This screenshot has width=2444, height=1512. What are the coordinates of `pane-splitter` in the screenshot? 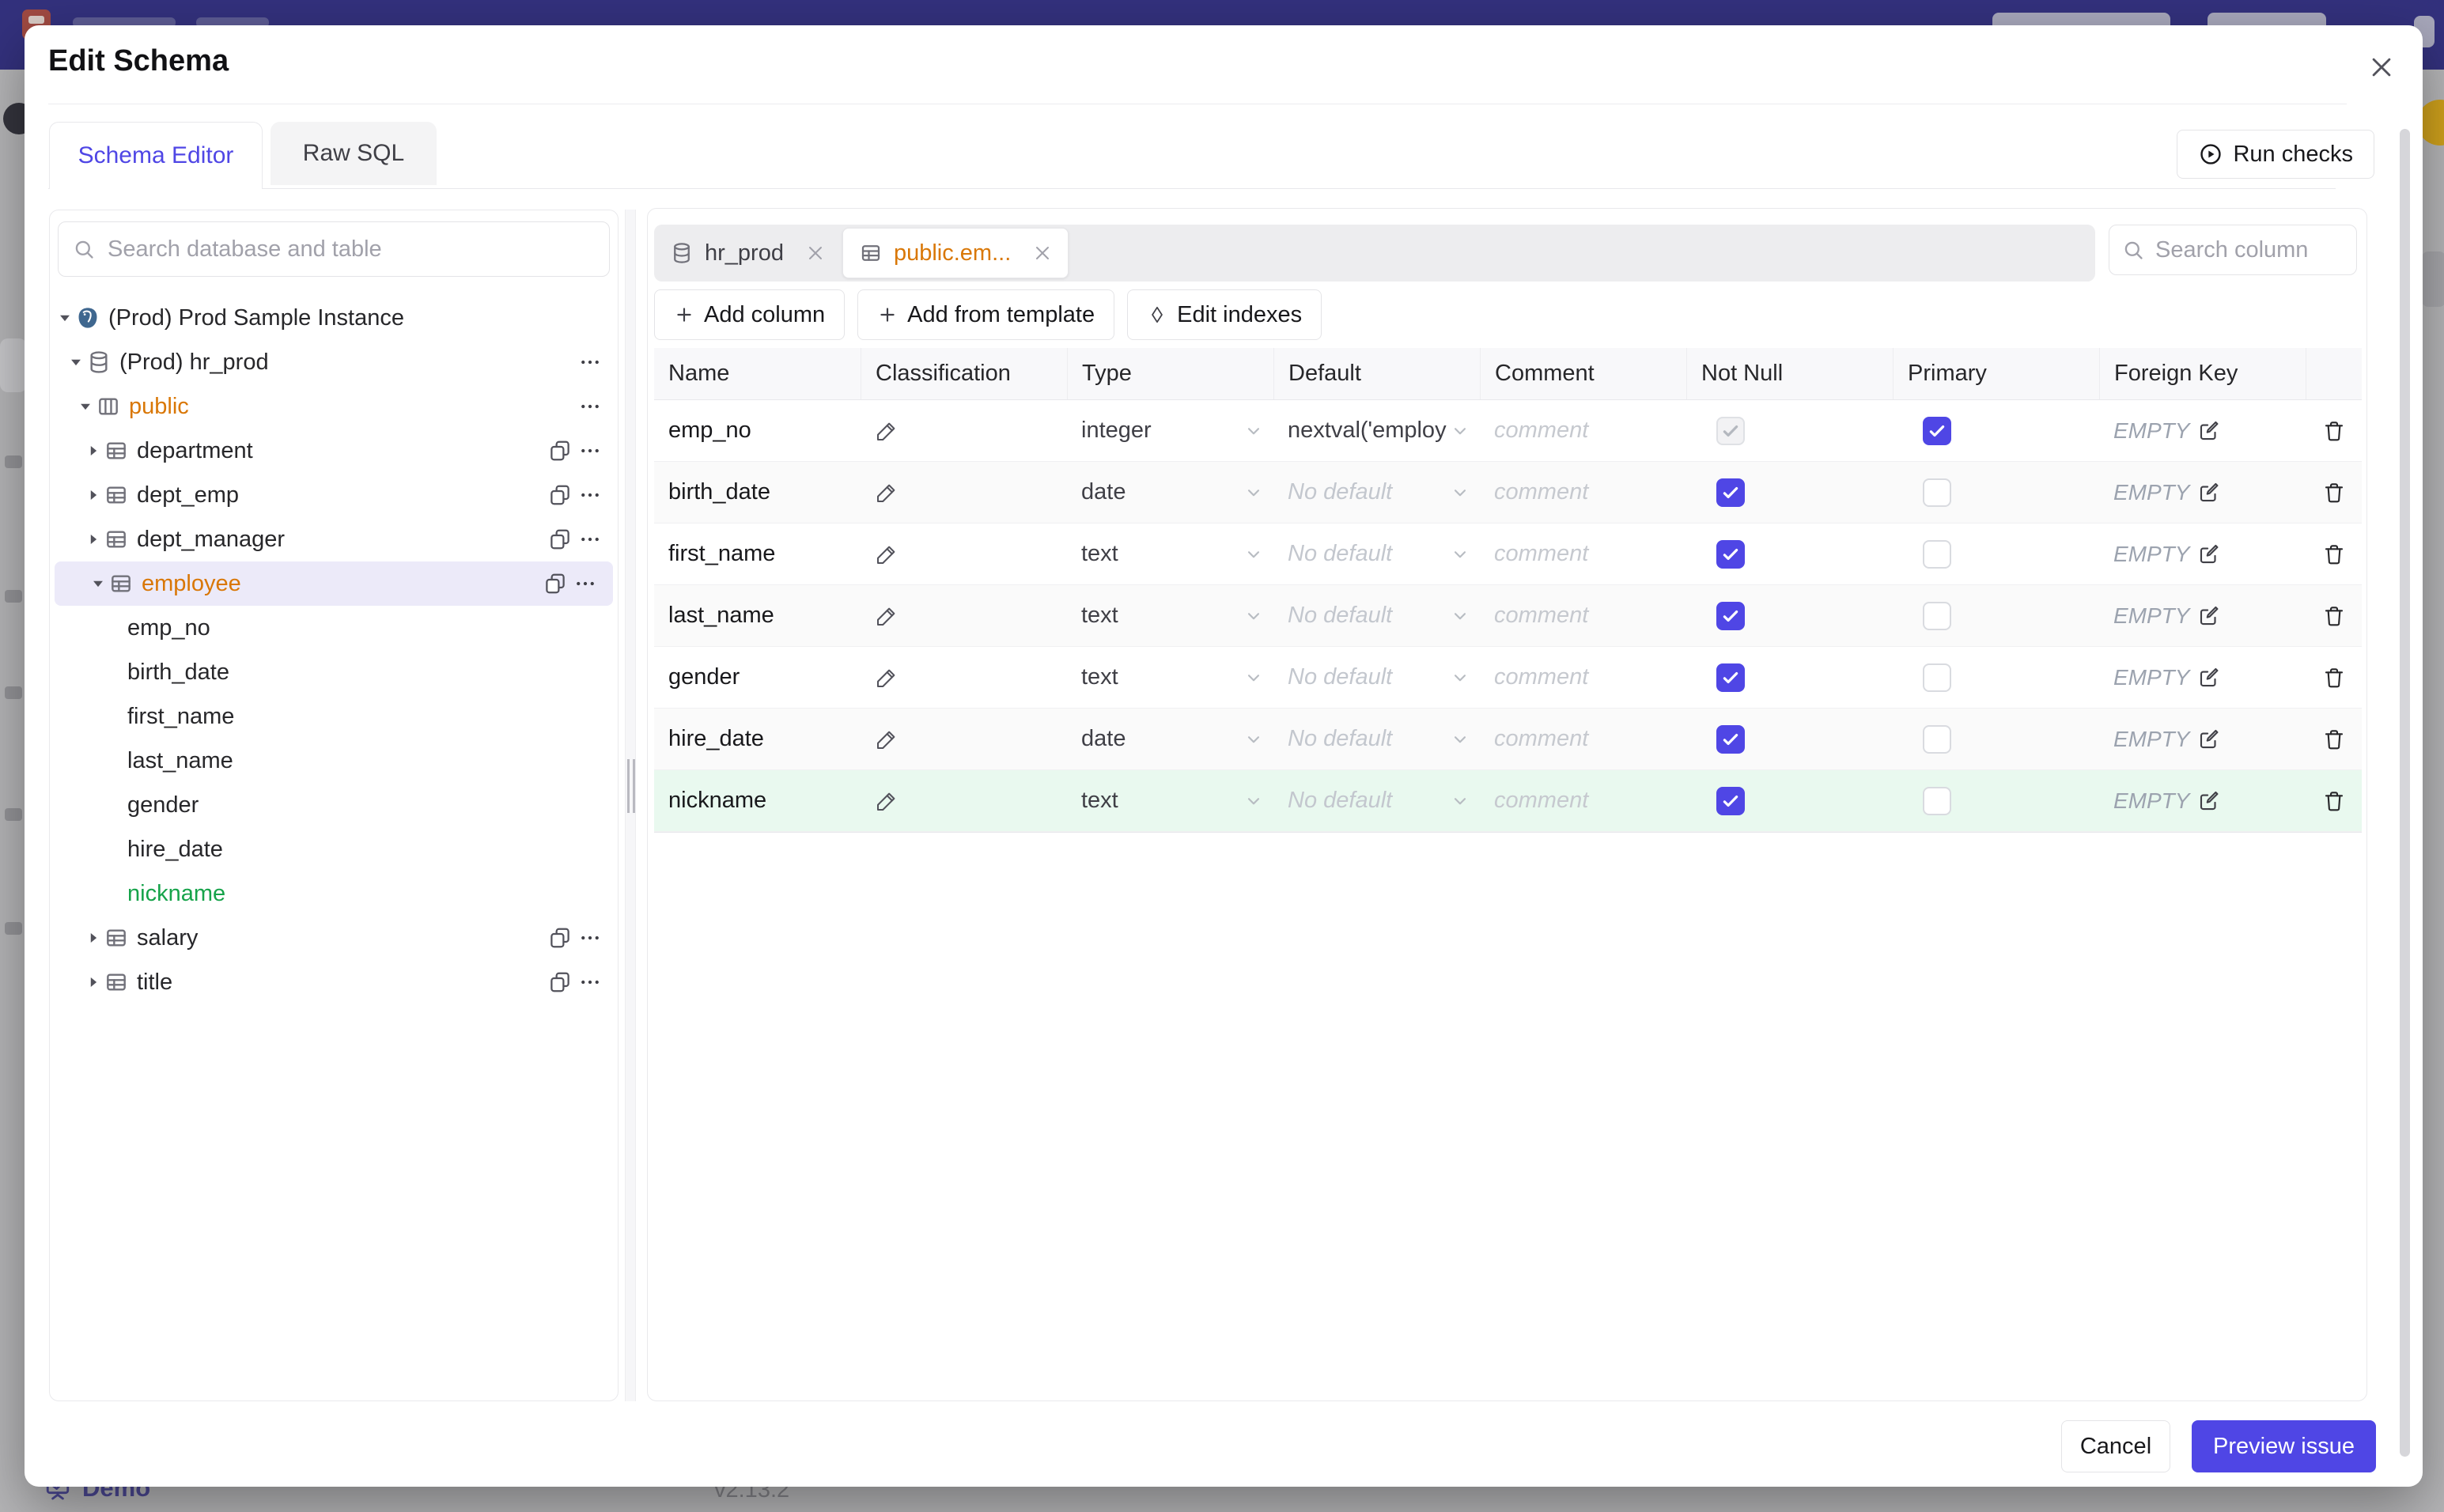 It's located at (630, 806).